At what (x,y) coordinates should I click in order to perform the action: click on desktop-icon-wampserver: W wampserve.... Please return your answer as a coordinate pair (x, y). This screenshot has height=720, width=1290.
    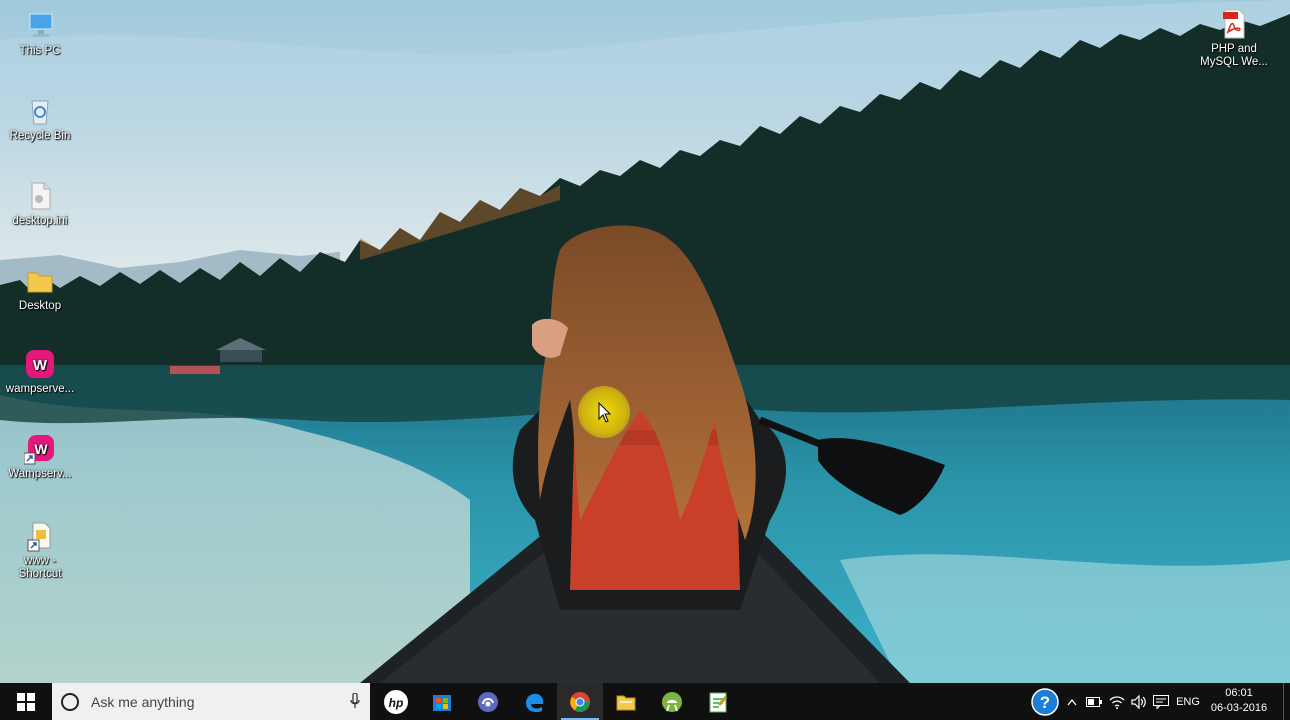
    Looking at the image, I should click on (40, 372).